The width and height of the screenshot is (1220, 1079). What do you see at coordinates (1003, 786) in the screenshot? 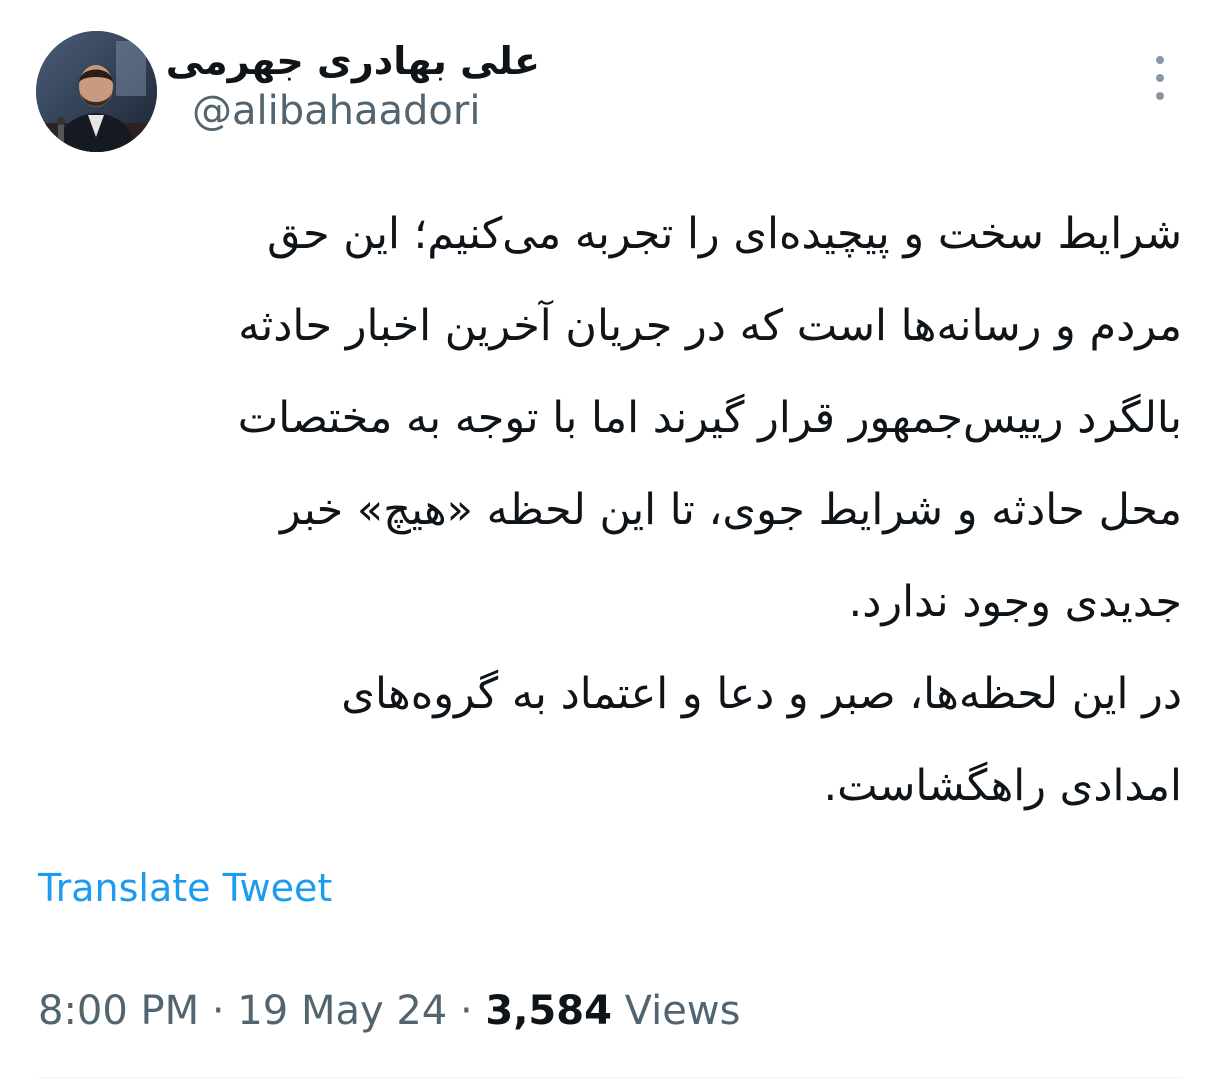
I see `tweet-line: امدادی راهگشاست.` at bounding box center [1003, 786].